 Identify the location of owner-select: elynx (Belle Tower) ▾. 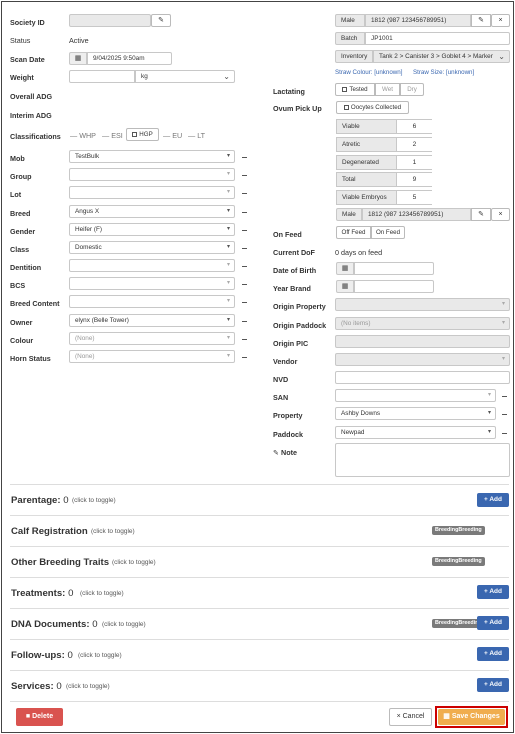
(152, 320).